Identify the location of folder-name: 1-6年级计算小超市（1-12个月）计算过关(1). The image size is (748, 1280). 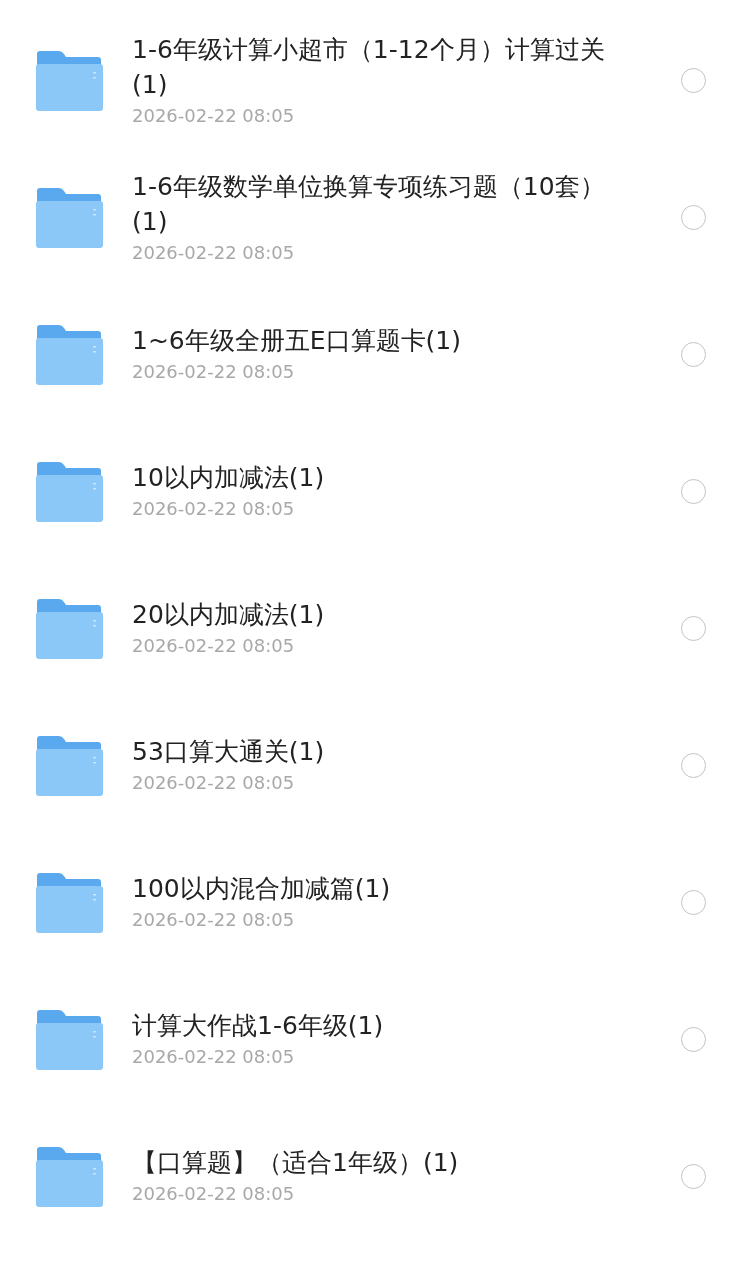
(369, 67).